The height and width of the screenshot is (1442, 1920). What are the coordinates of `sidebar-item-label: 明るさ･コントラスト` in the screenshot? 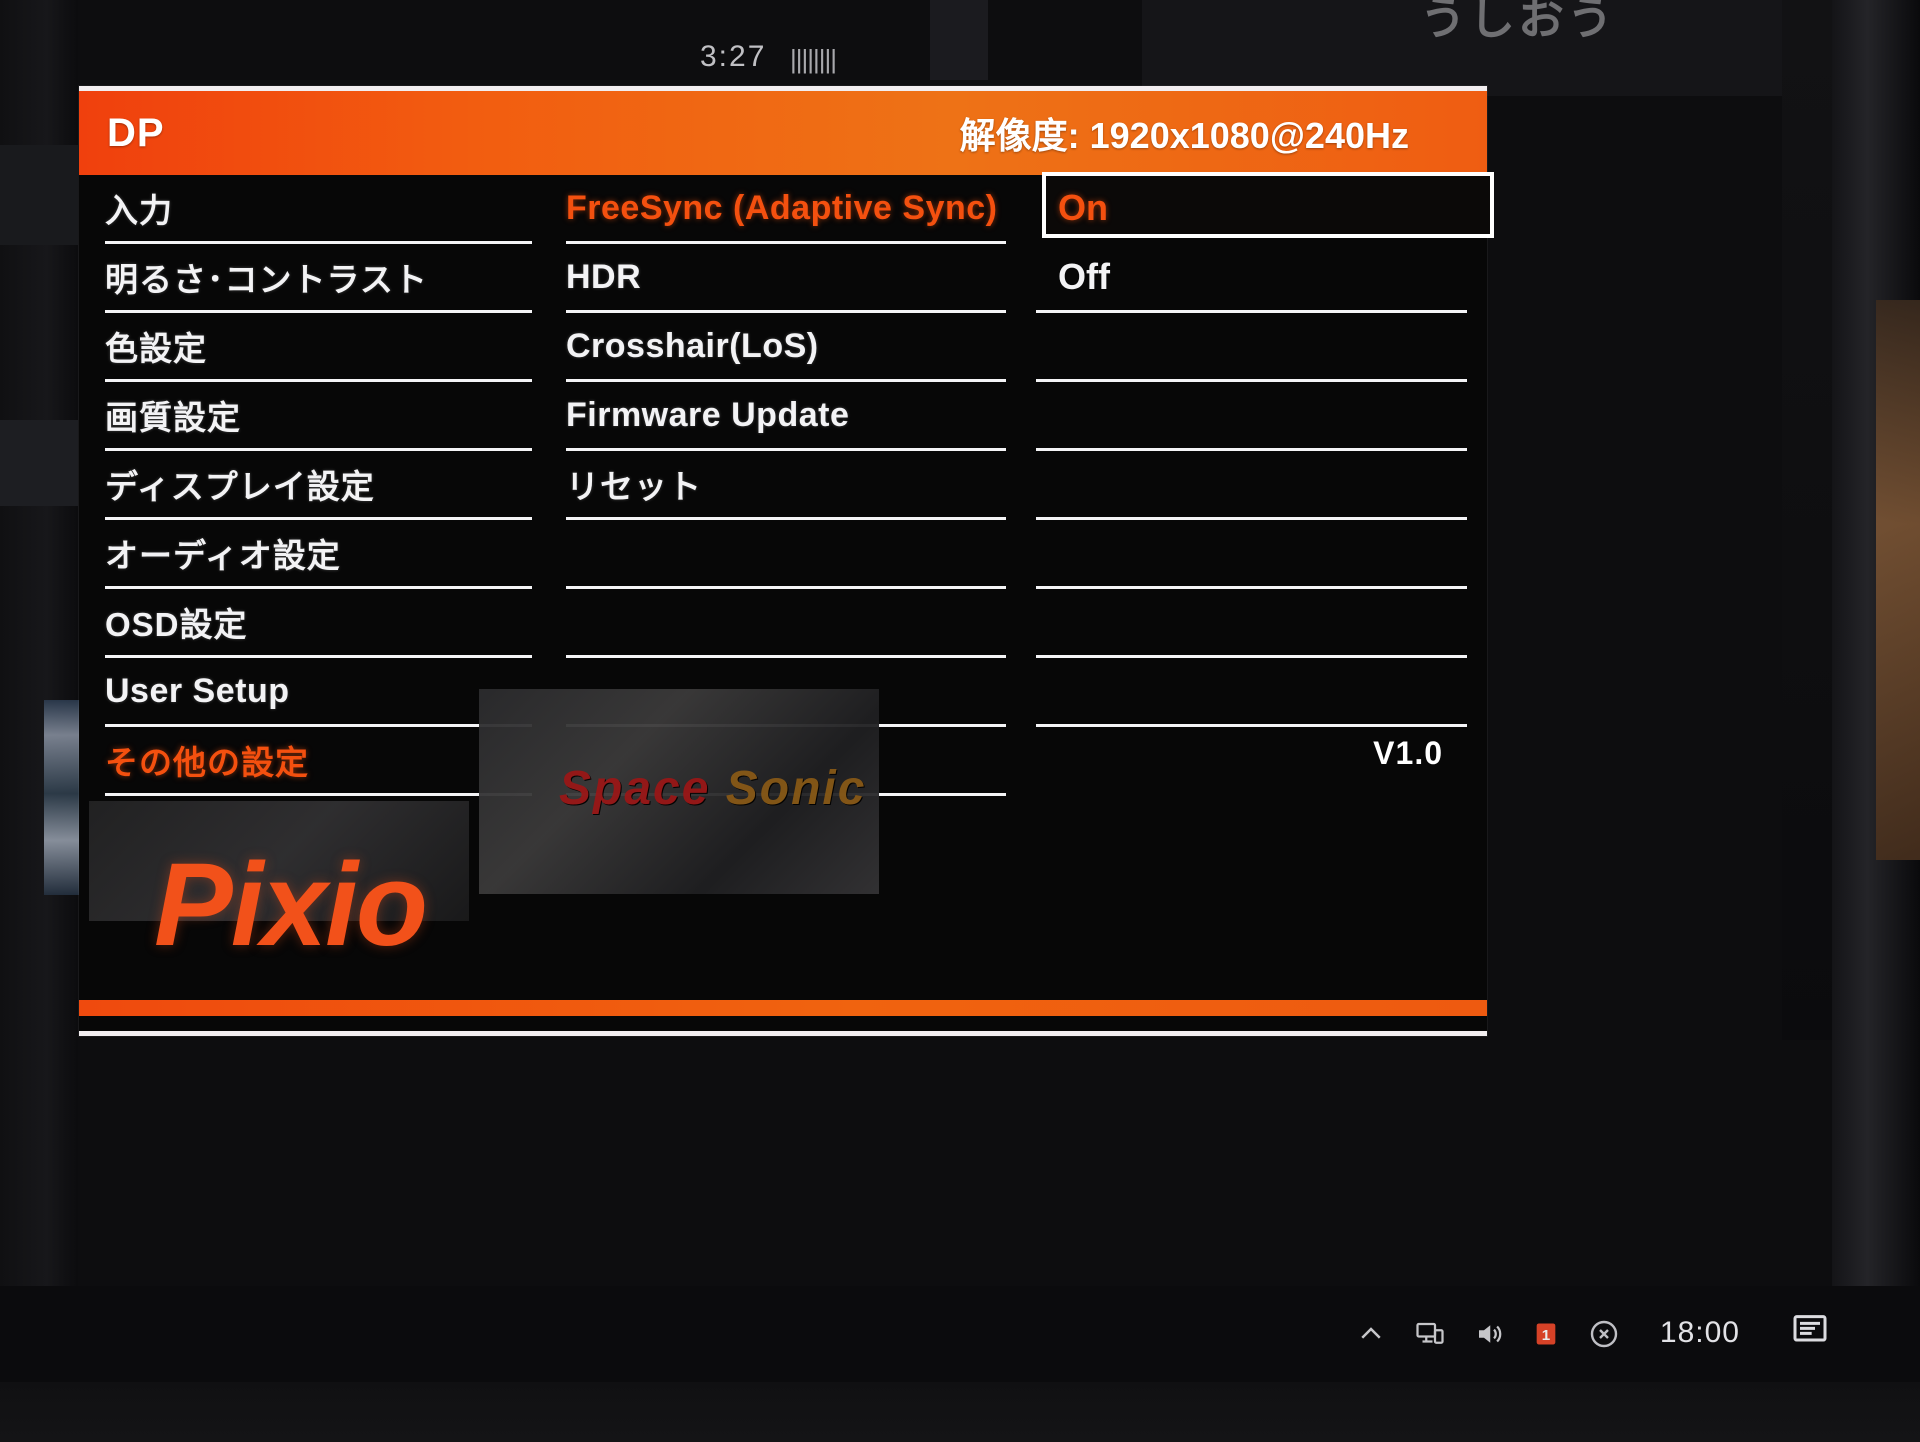 It's located at (266, 279).